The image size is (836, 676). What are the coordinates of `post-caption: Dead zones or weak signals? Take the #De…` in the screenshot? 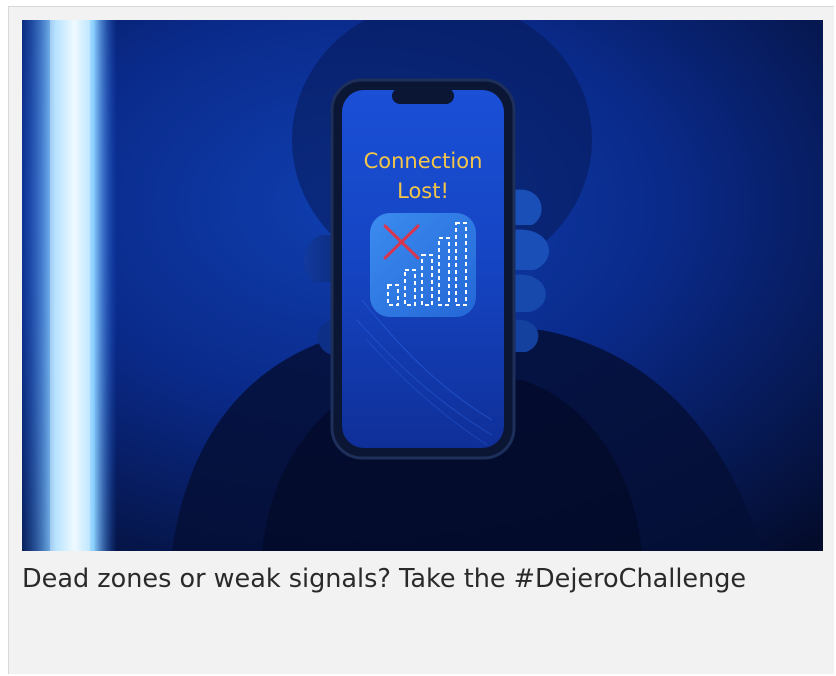 It's located at (384, 579).